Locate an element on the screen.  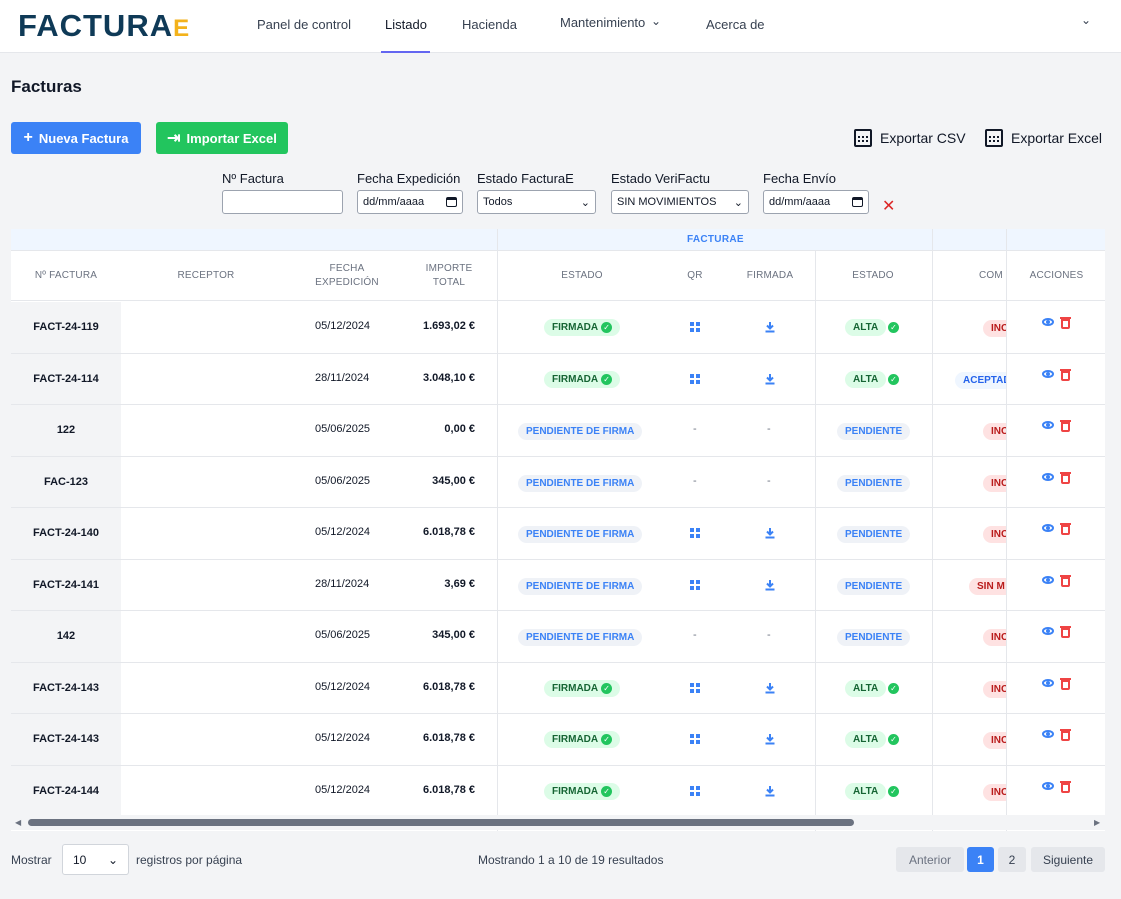
th-qr: QR is located at coordinates (695, 276).